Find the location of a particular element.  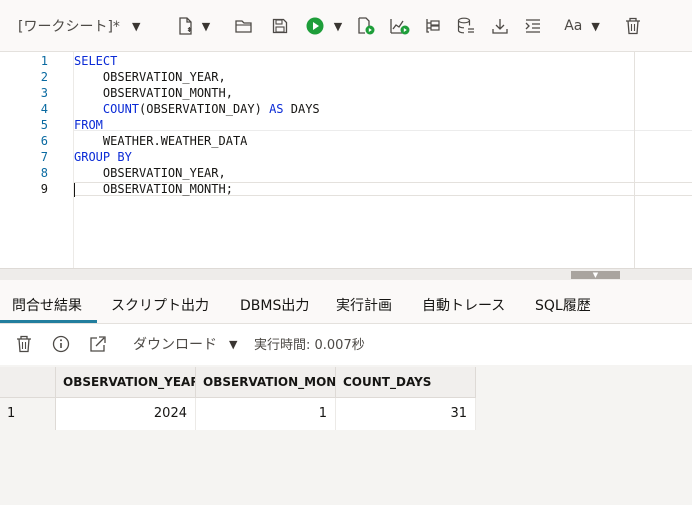

clear-results-button is located at coordinates (24, 344).